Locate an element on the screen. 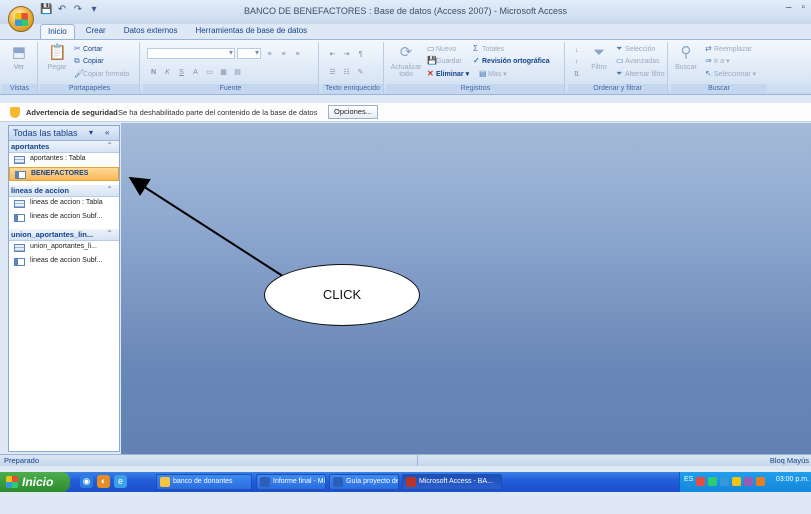  paragraph-icon: ¶ is located at coordinates (360, 53).